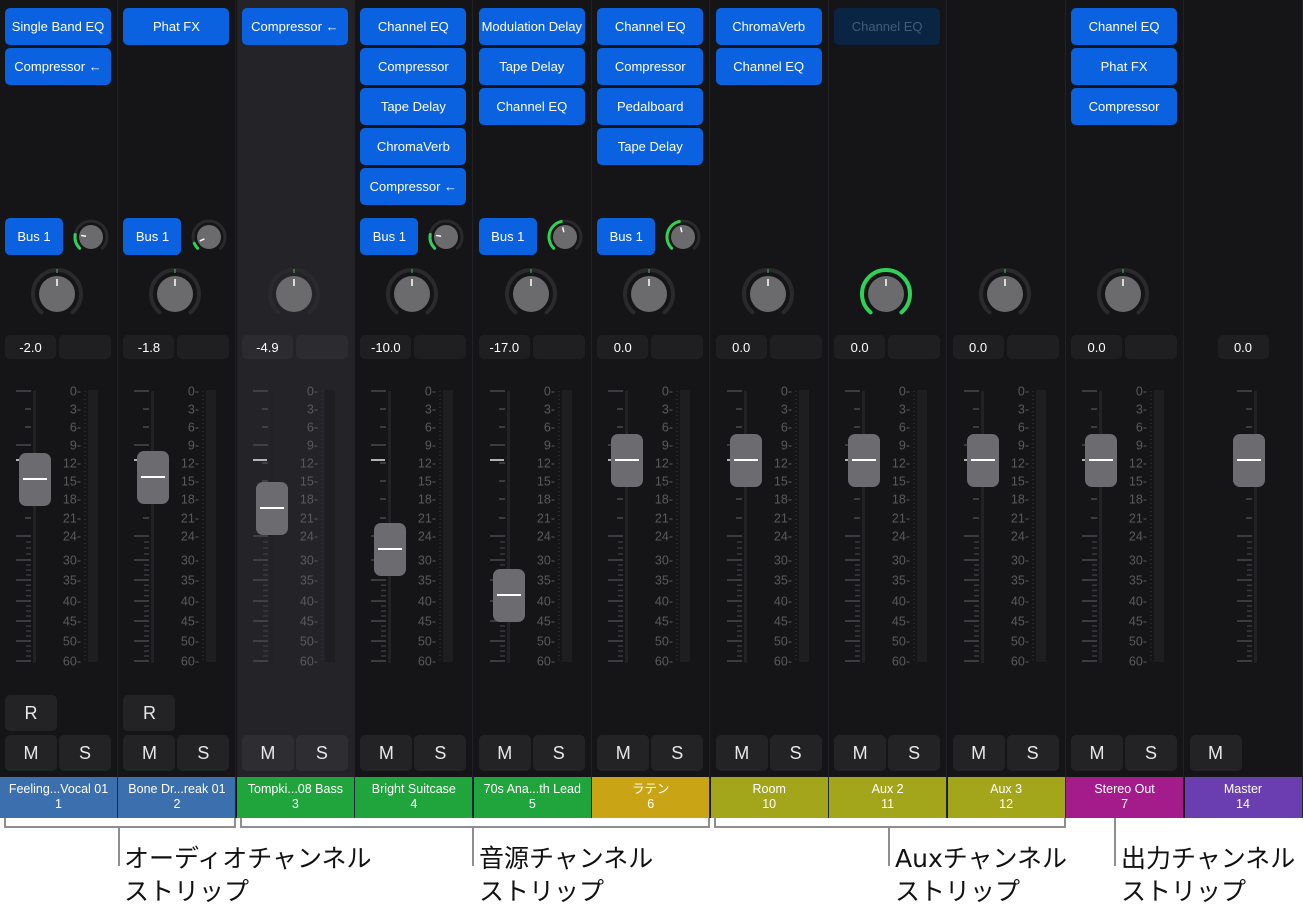  Describe the element at coordinates (650, 106) in the screenshot. I see `plugin-slot: Pedalboard` at that location.